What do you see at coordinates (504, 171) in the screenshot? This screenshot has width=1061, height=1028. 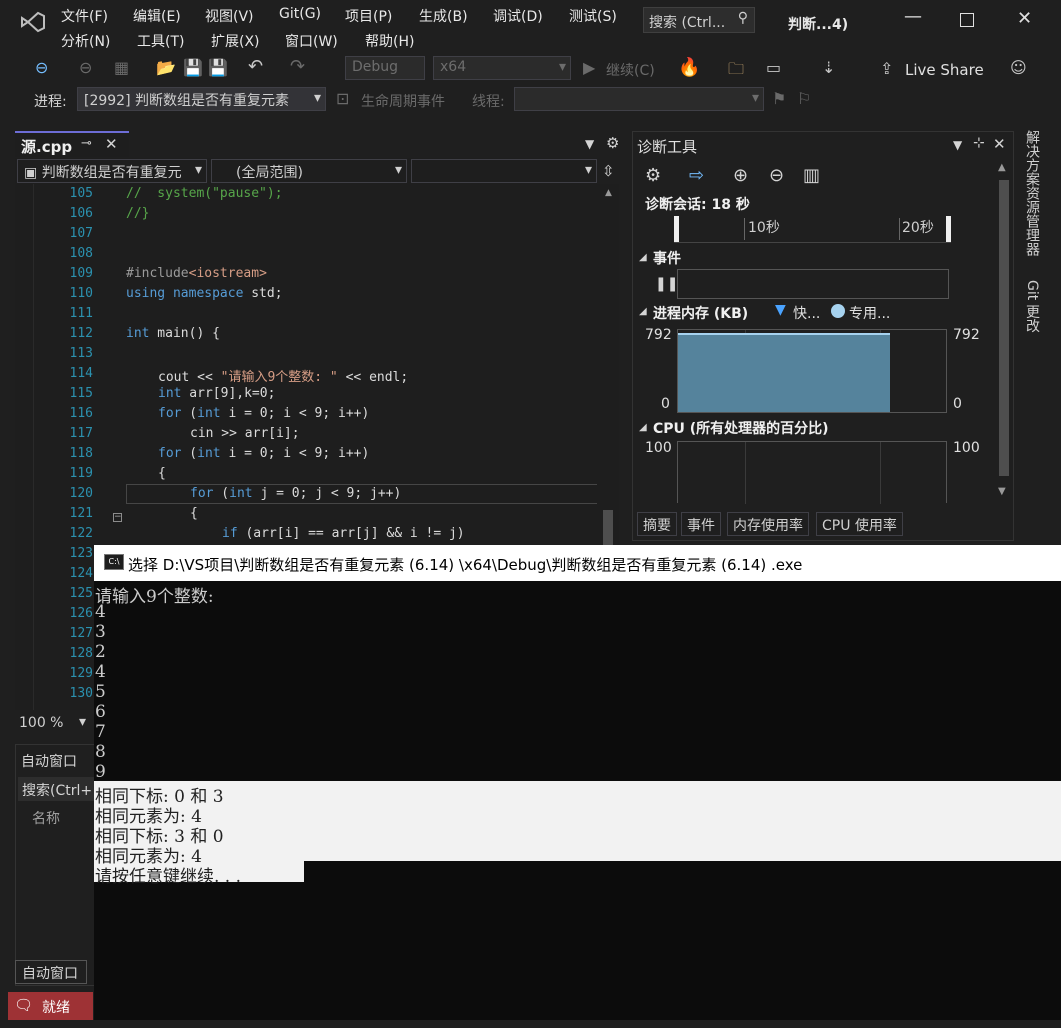 I see `member-scope-select: ▾` at bounding box center [504, 171].